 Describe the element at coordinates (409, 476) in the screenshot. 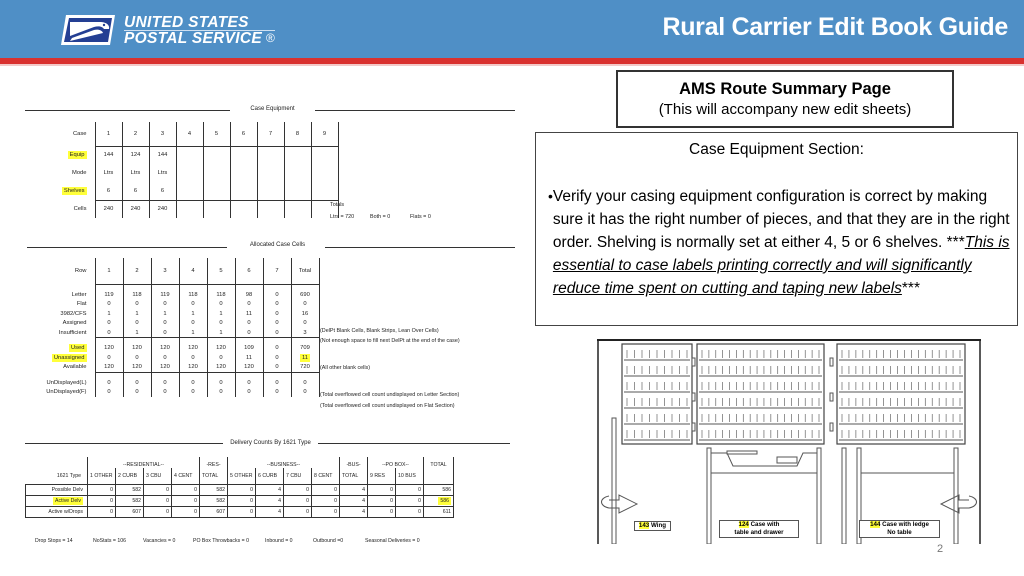

I see `delivery-column-header: 10 BUS` at that location.